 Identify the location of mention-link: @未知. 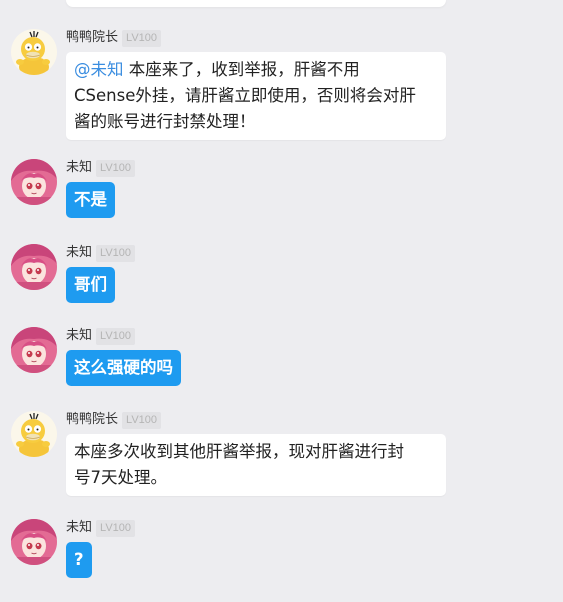
(99, 69).